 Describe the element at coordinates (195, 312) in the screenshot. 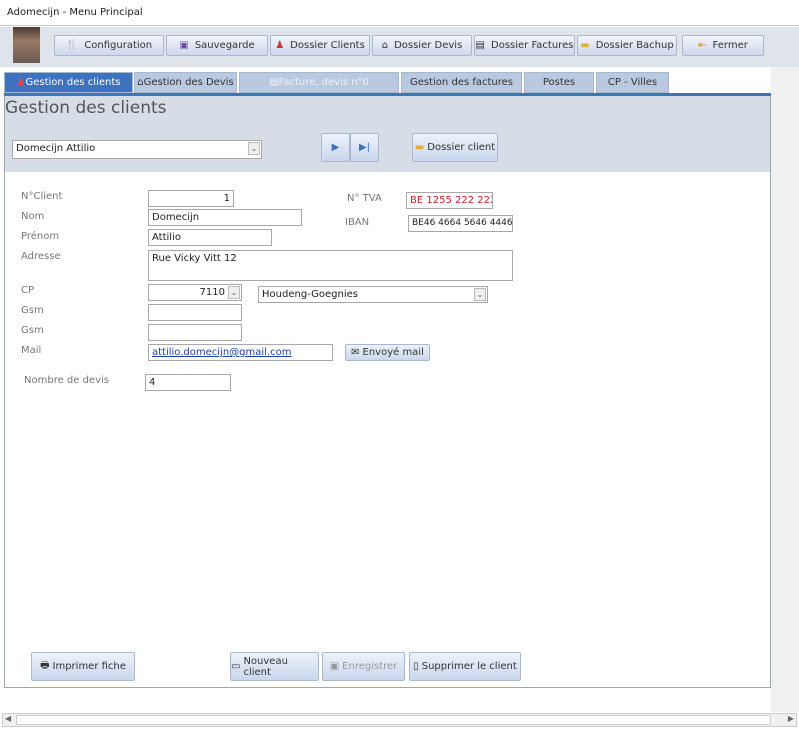

I see `gsm1-field` at that location.